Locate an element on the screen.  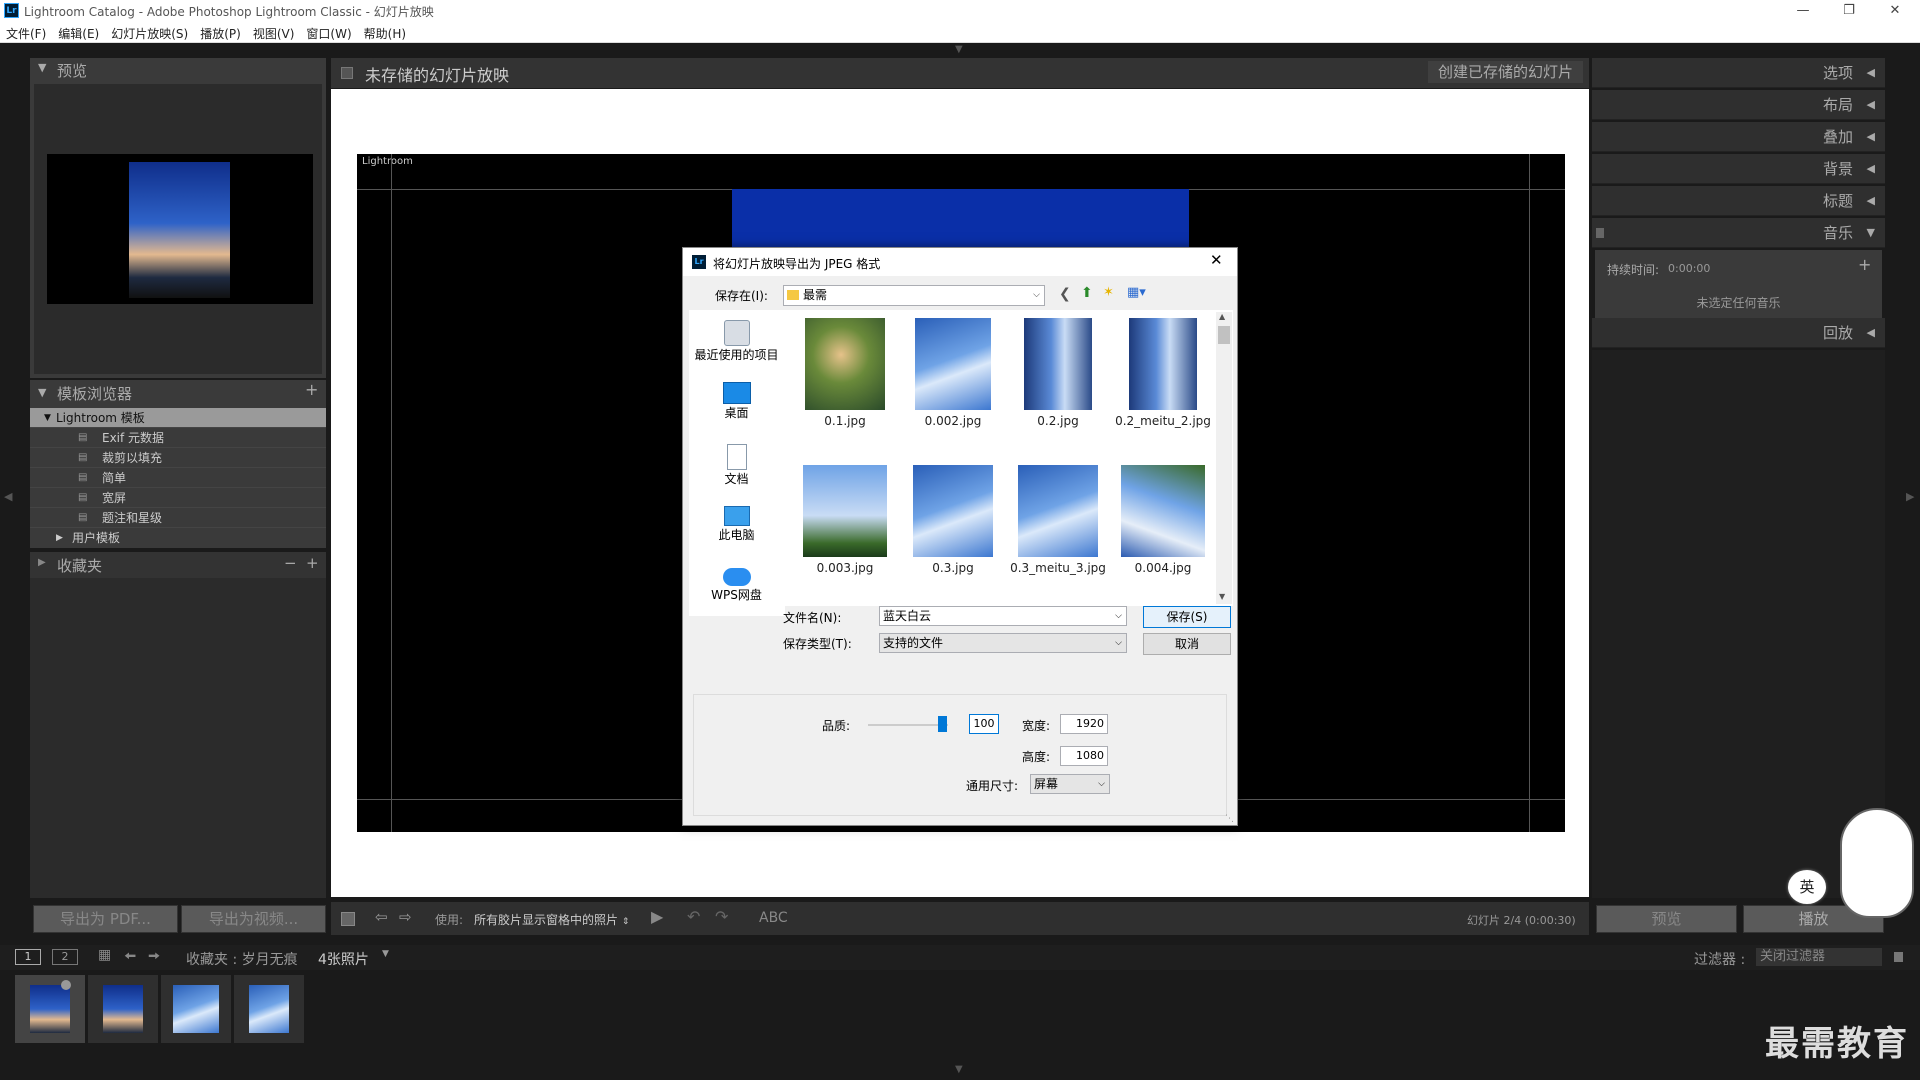
file-item: 0.003.jpg is located at coordinates (845, 520).